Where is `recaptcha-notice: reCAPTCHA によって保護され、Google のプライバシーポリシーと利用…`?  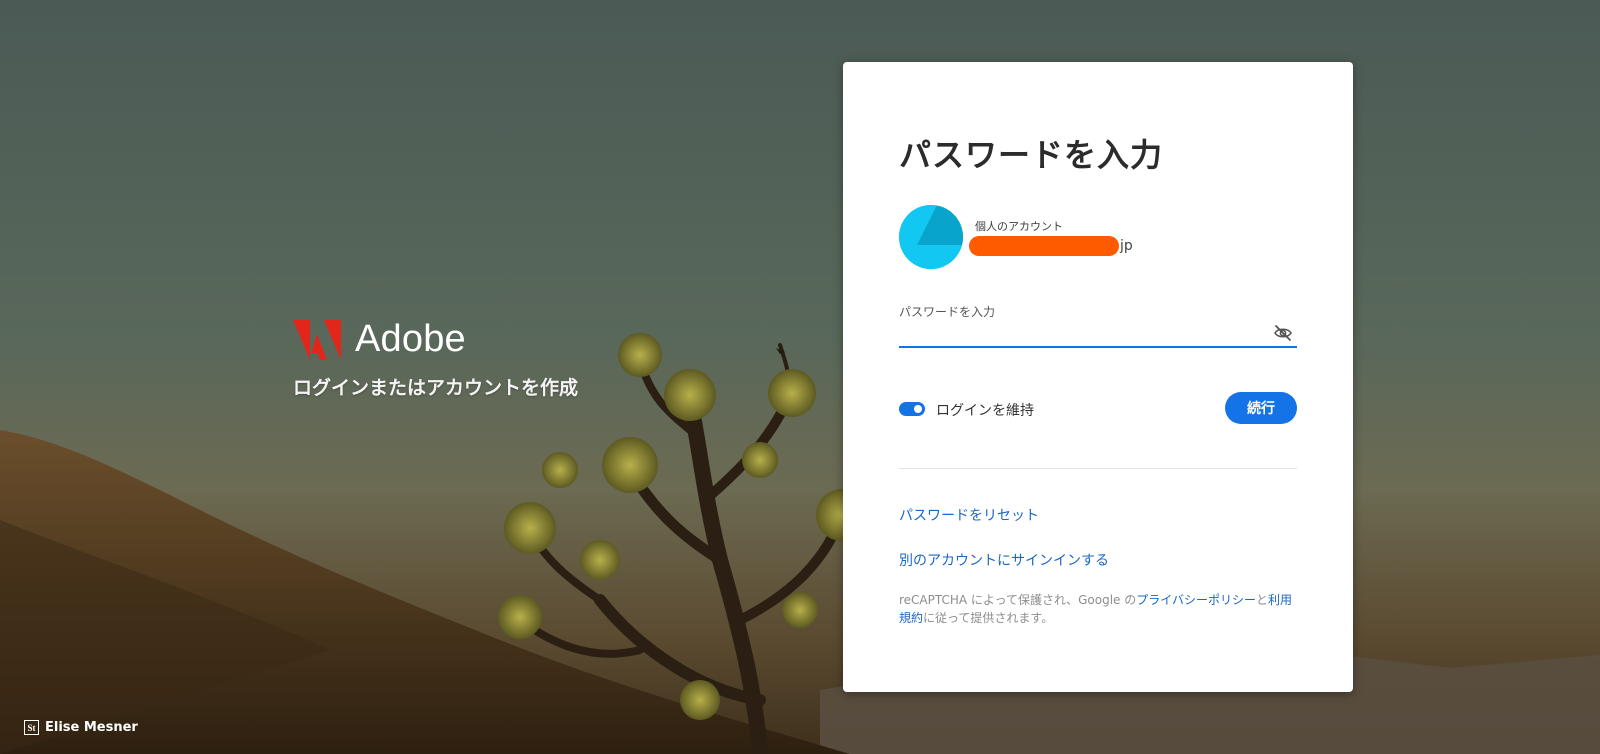 recaptcha-notice: reCAPTCHA によって保護され、Google のプライバシーポリシーと利用… is located at coordinates (1098, 609).